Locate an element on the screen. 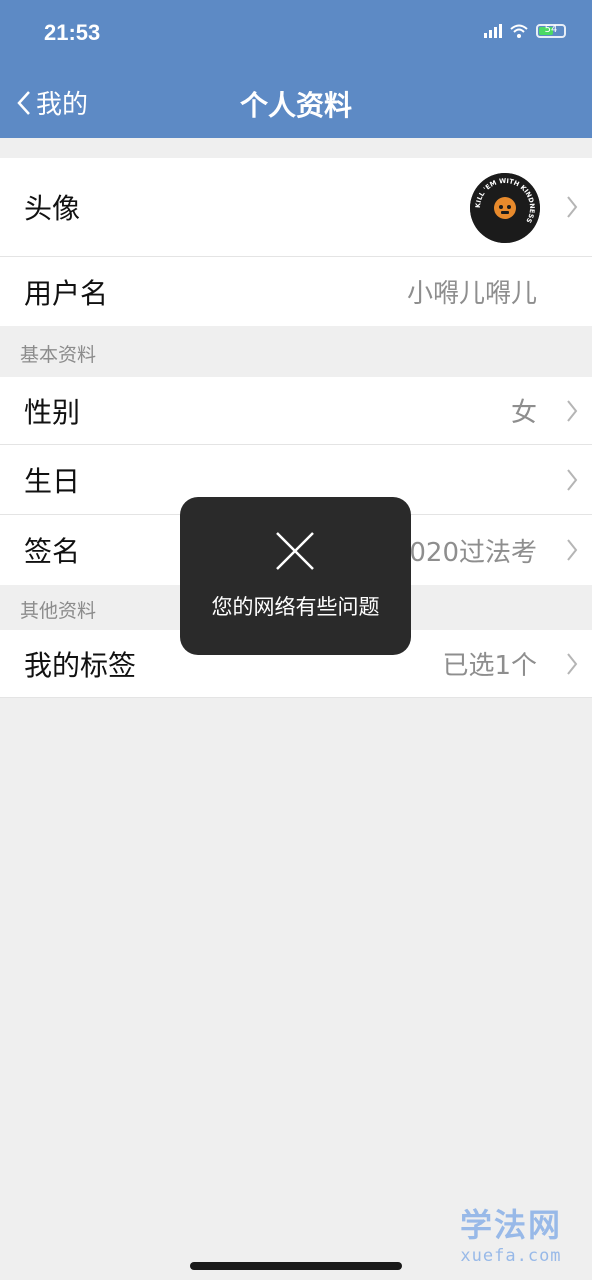 This screenshot has width=592, height=1280. section-header-basic: 基本资料 is located at coordinates (58, 355).